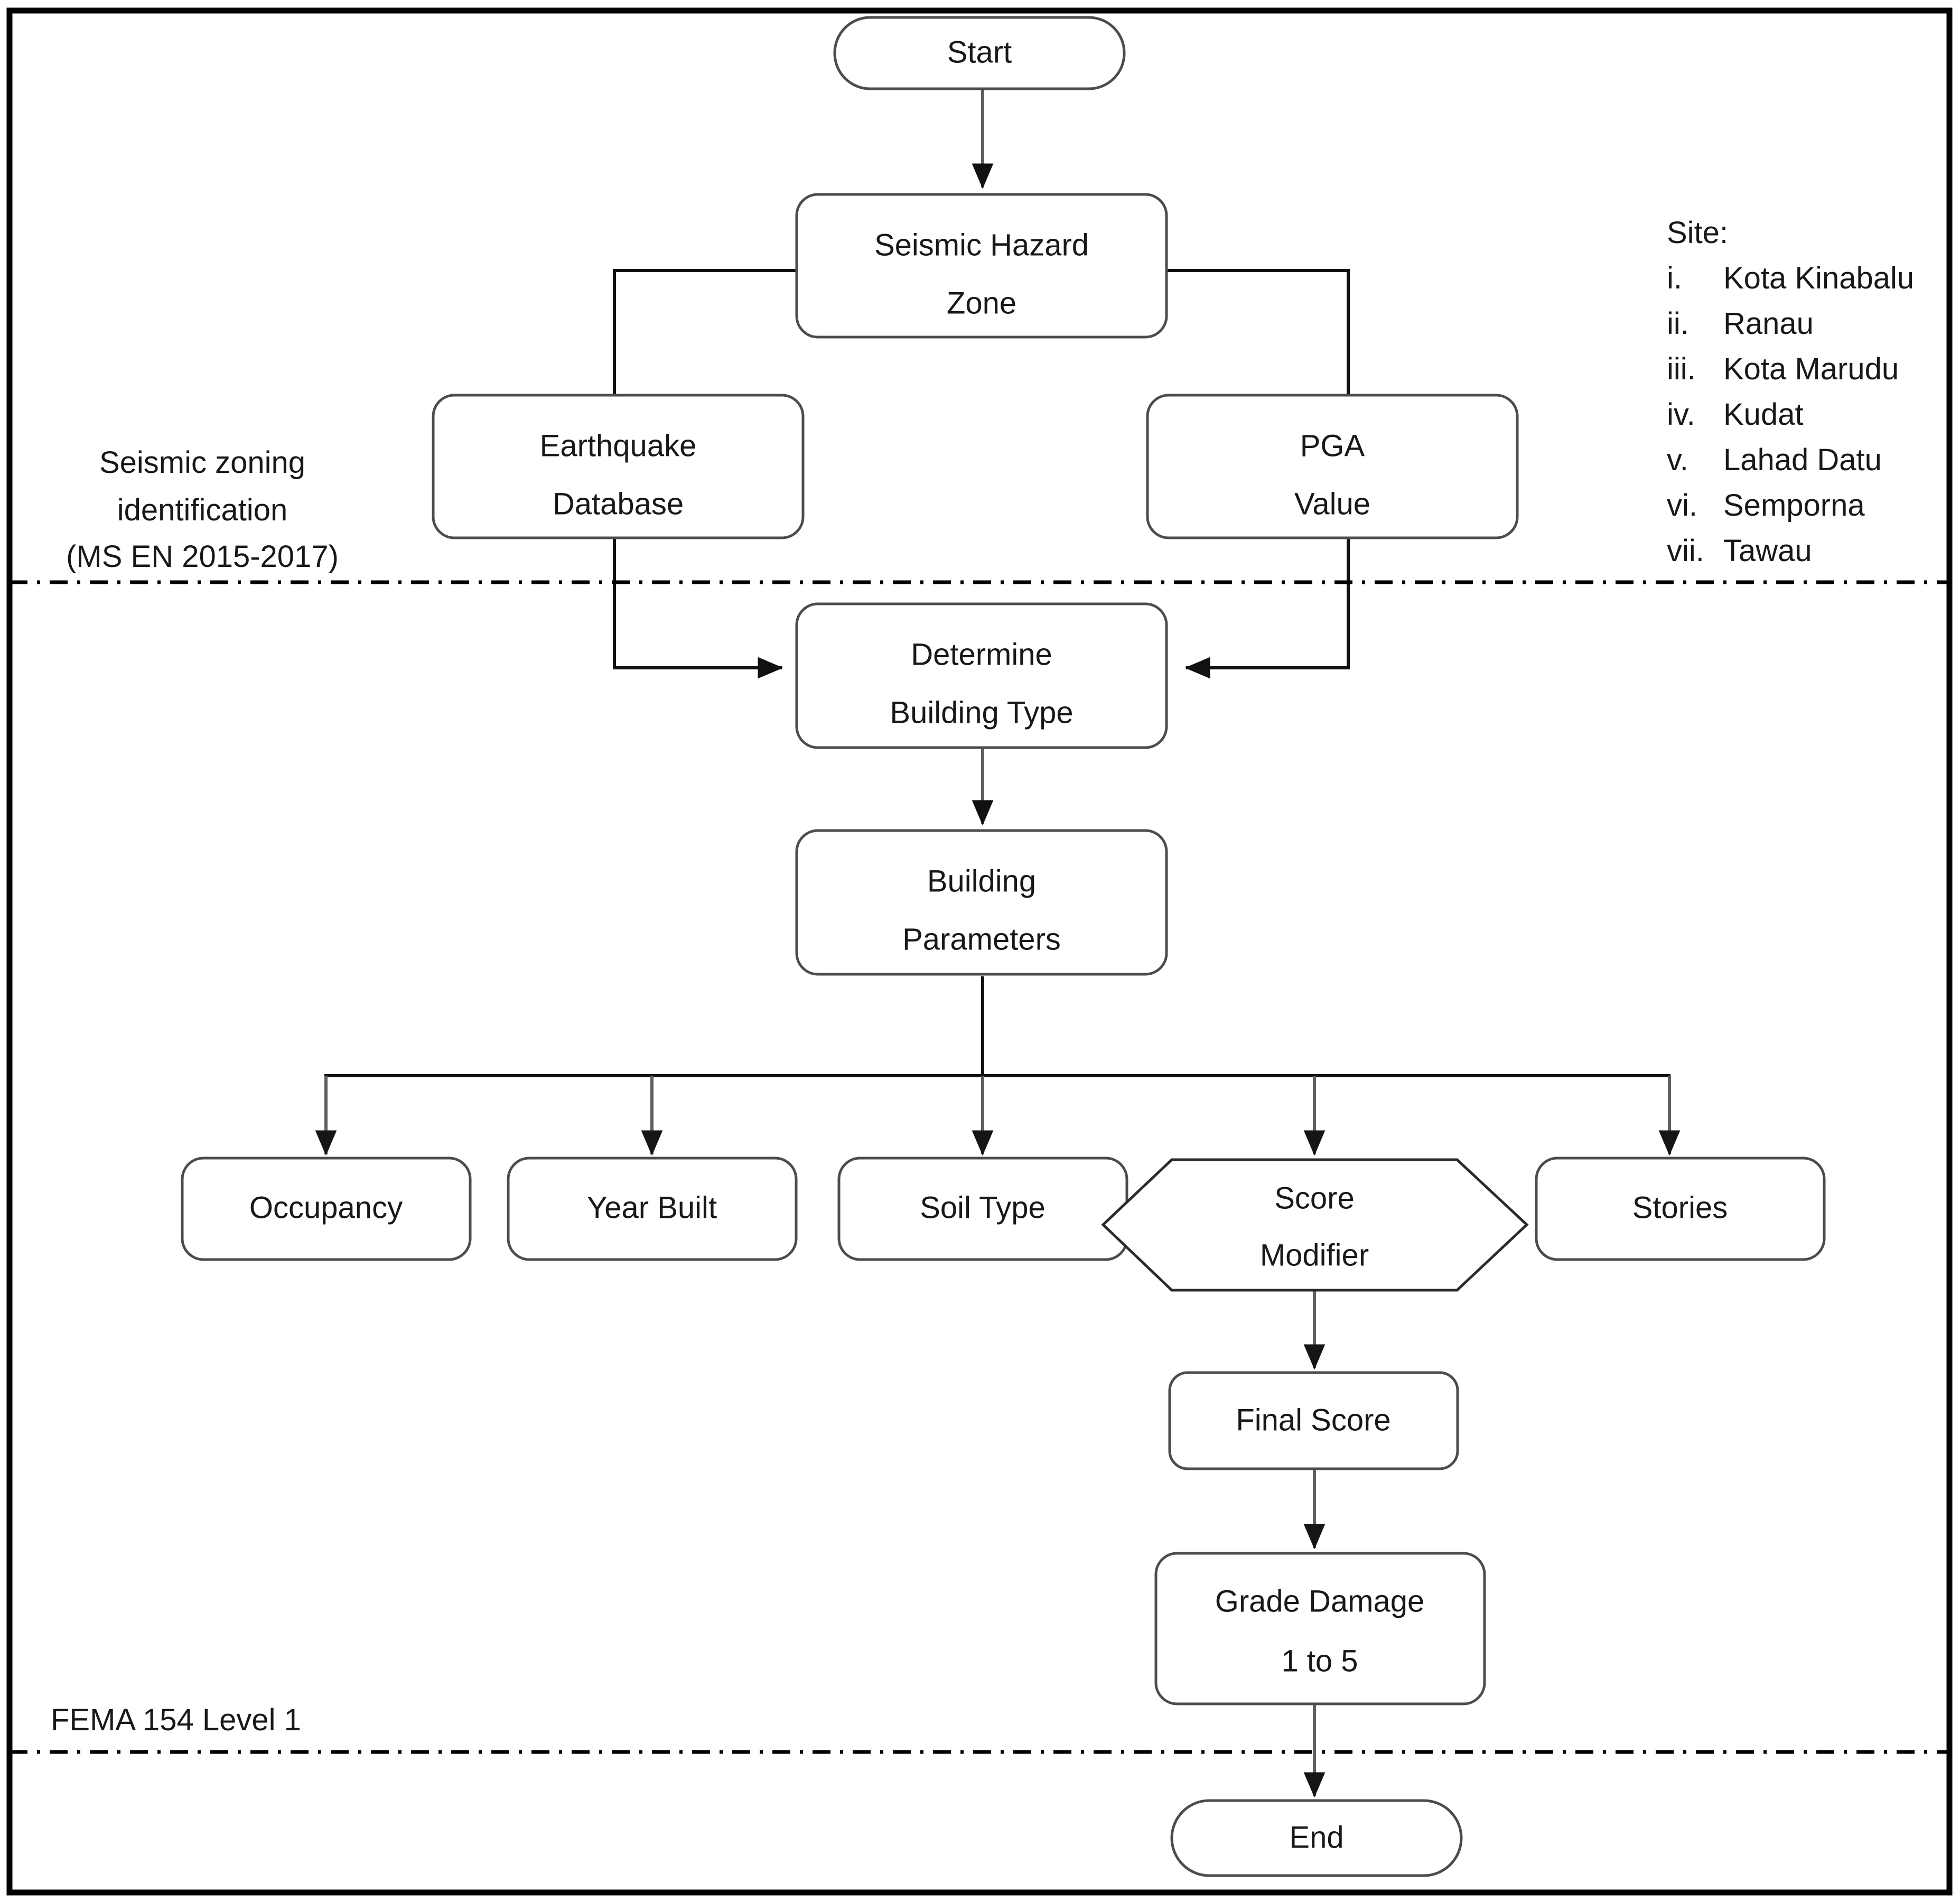  Describe the element at coordinates (981, 266) in the screenshot. I see `node-seismic-hazard-zone: Seismic Hazard Zone` at that location.